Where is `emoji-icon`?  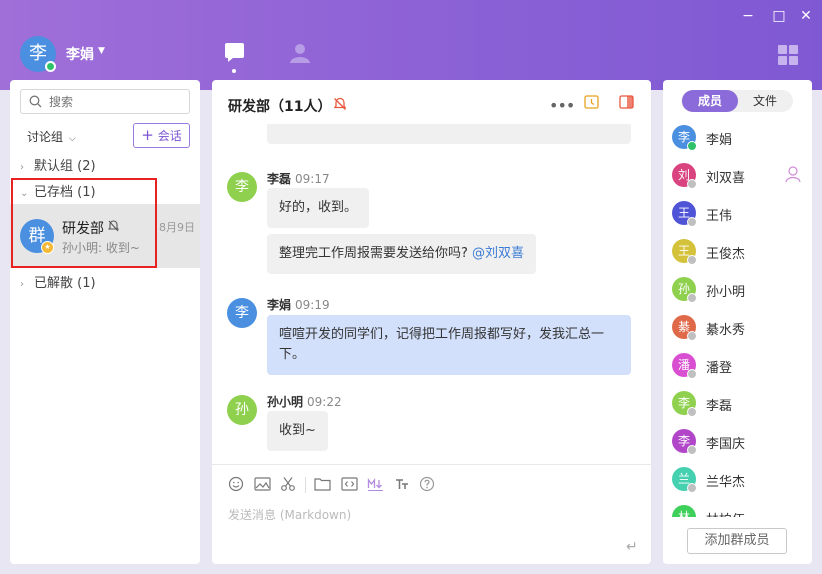 emoji-icon is located at coordinates (236, 486).